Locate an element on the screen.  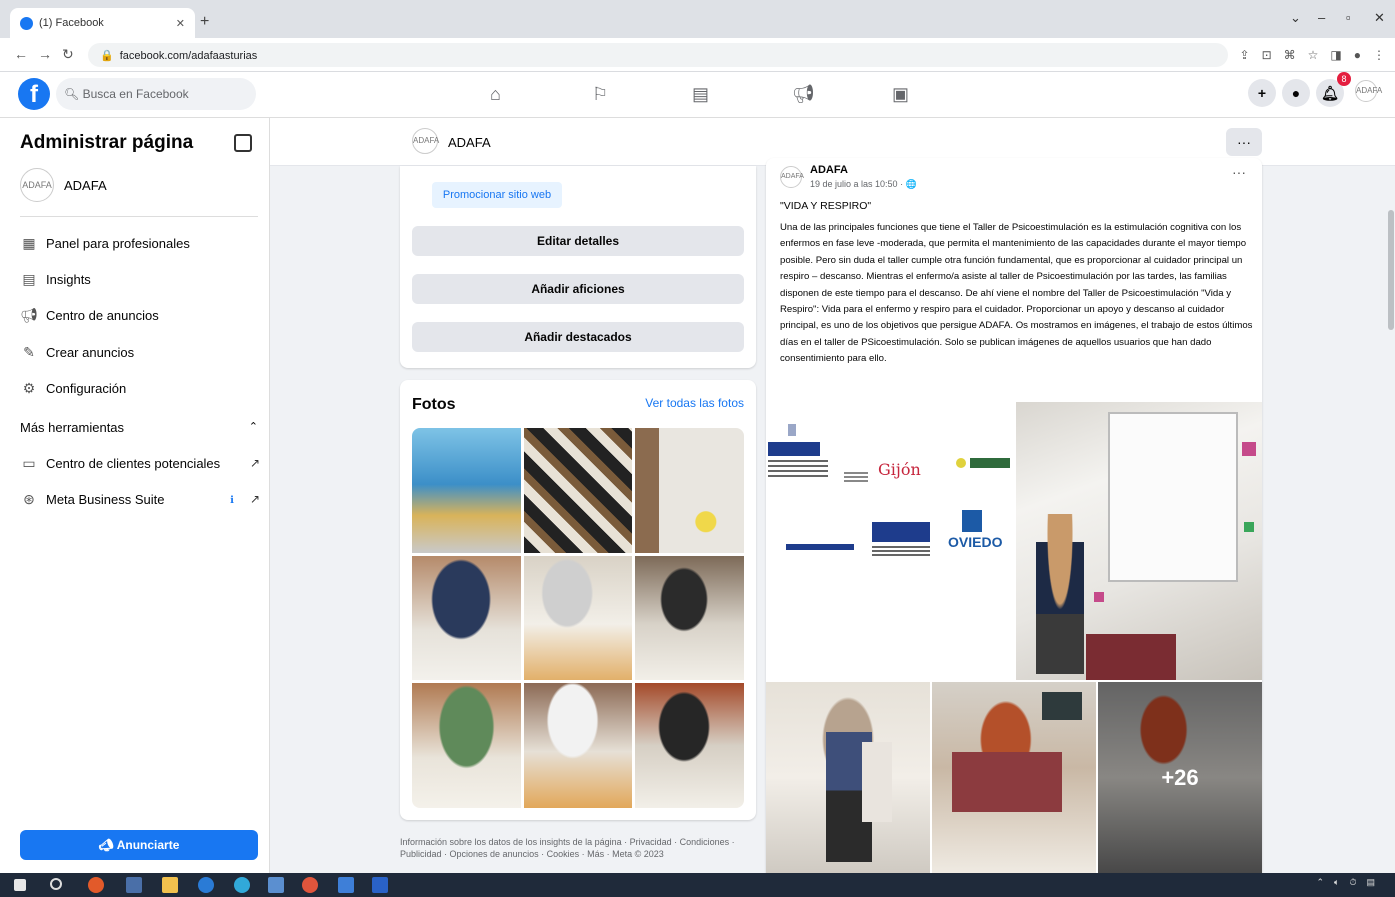
post-image-dancing is located at coordinates (848, 777).